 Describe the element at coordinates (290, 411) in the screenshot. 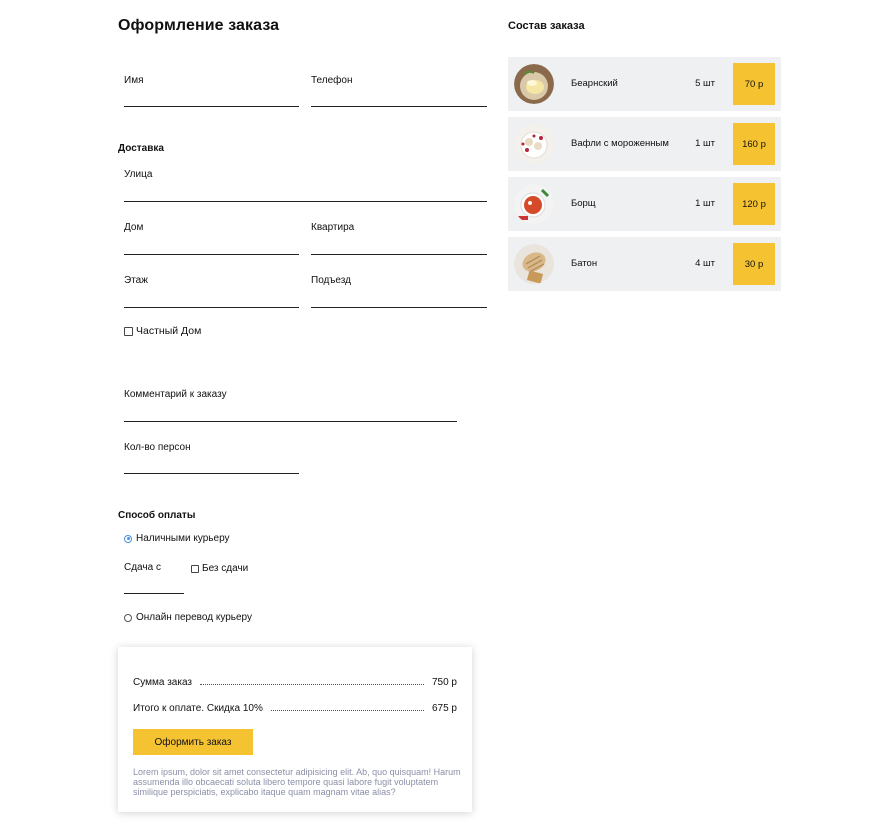

I see `comment-input` at that location.